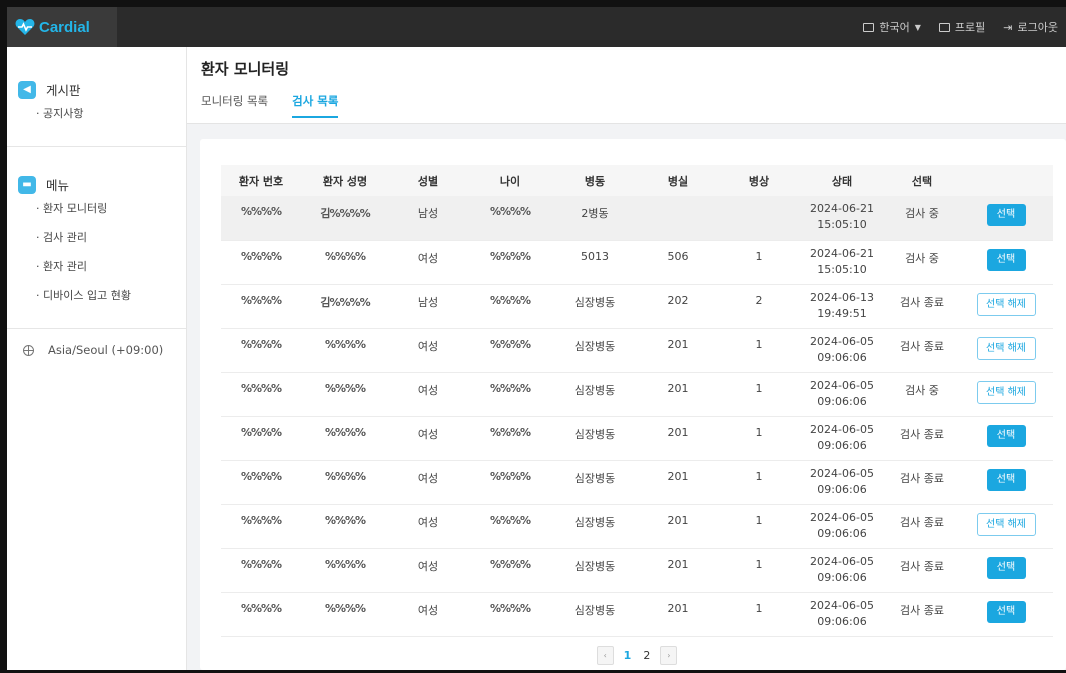 The height and width of the screenshot is (673, 1066). Describe the element at coordinates (678, 218) in the screenshot. I see `room-cell` at that location.